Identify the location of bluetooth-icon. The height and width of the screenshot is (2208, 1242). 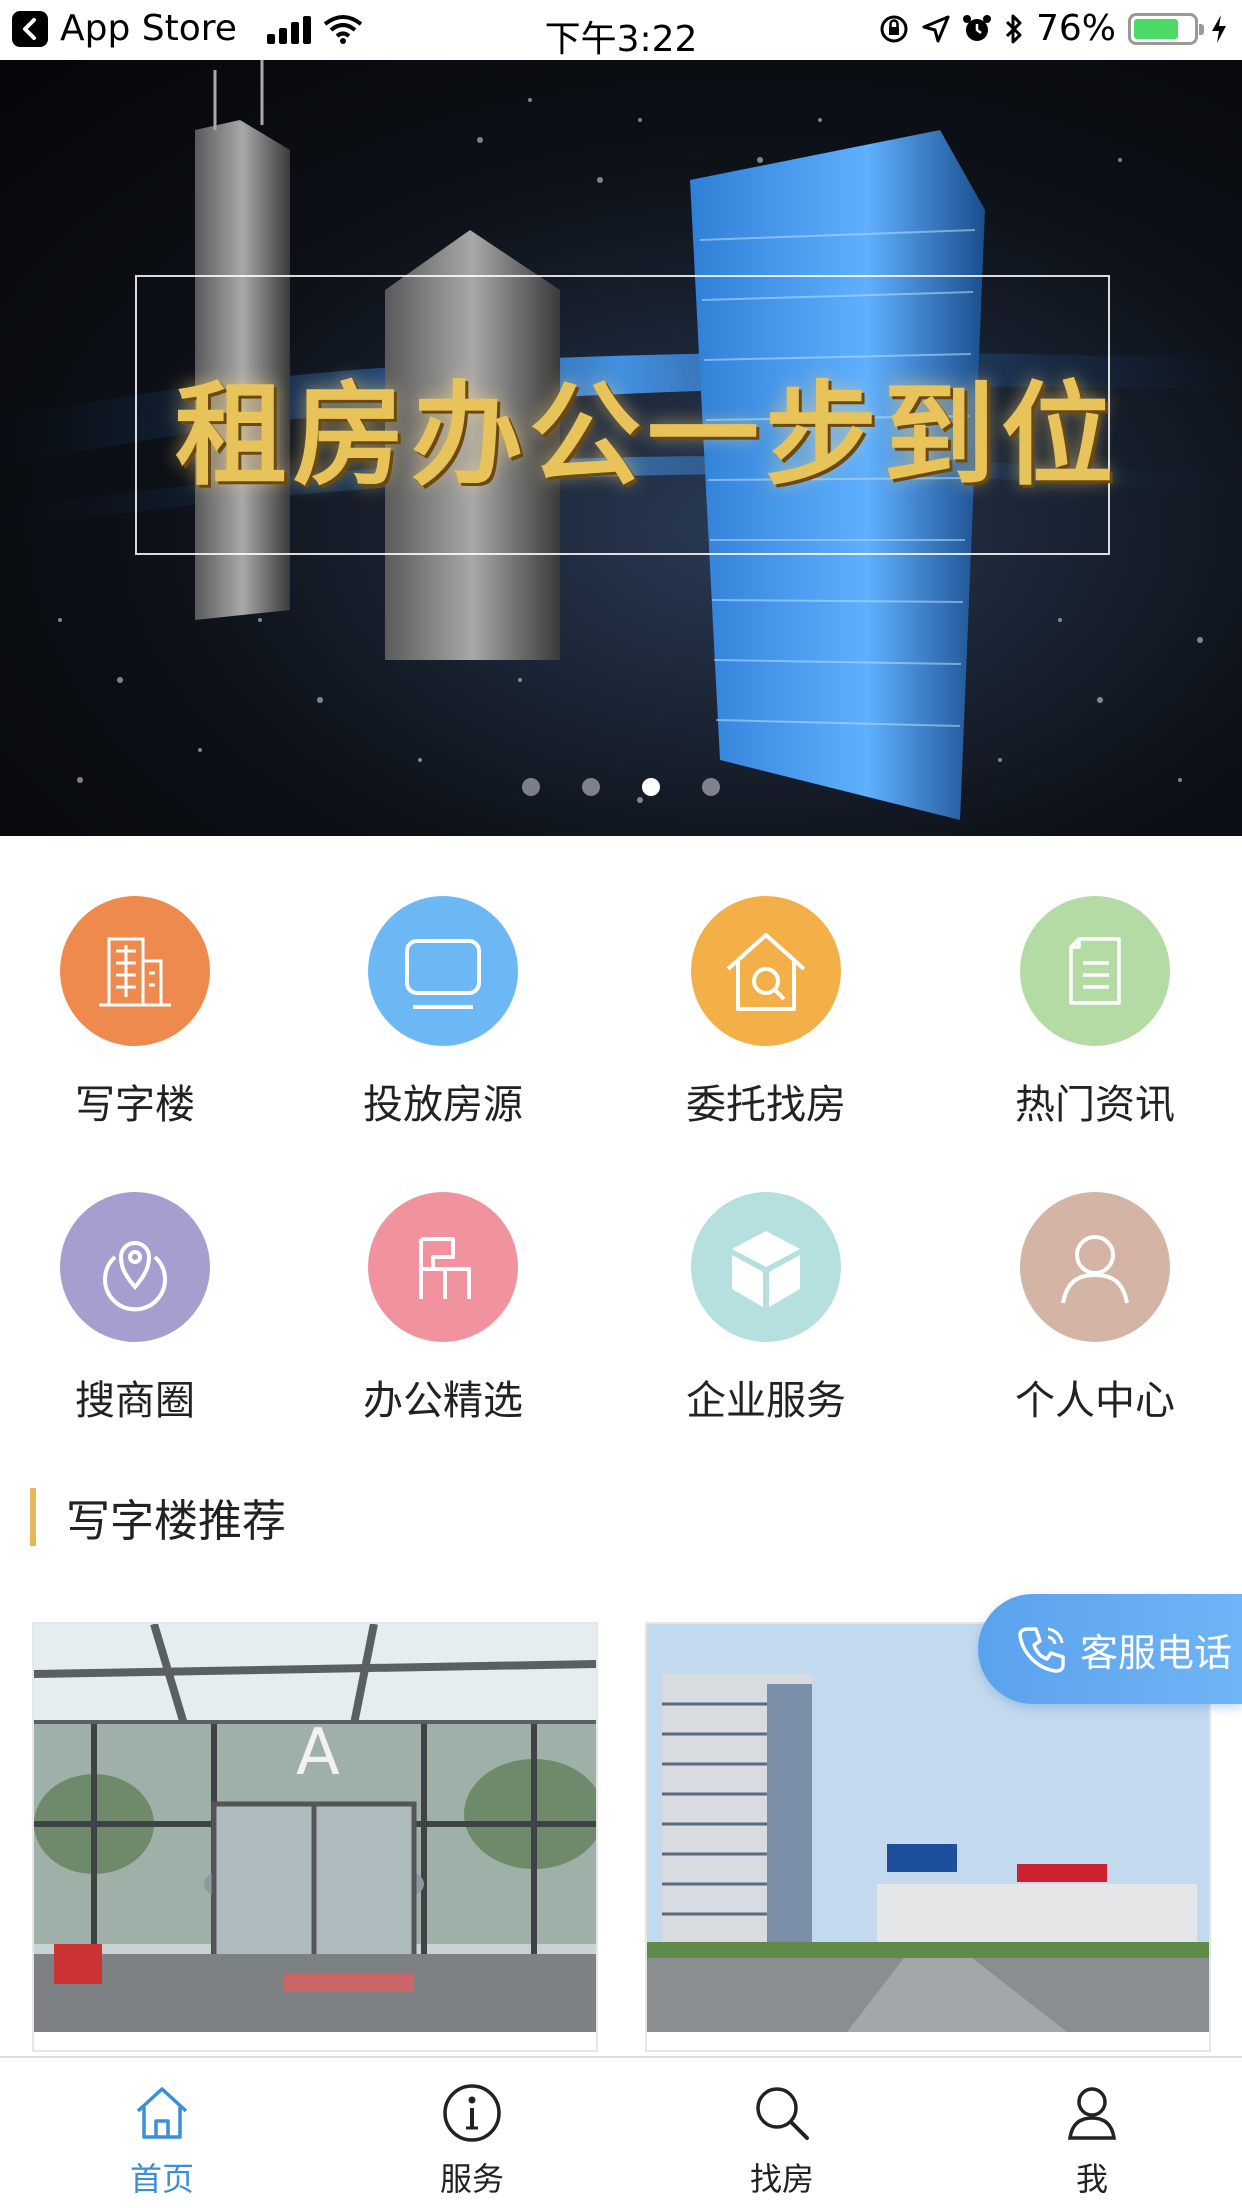
(1013, 28).